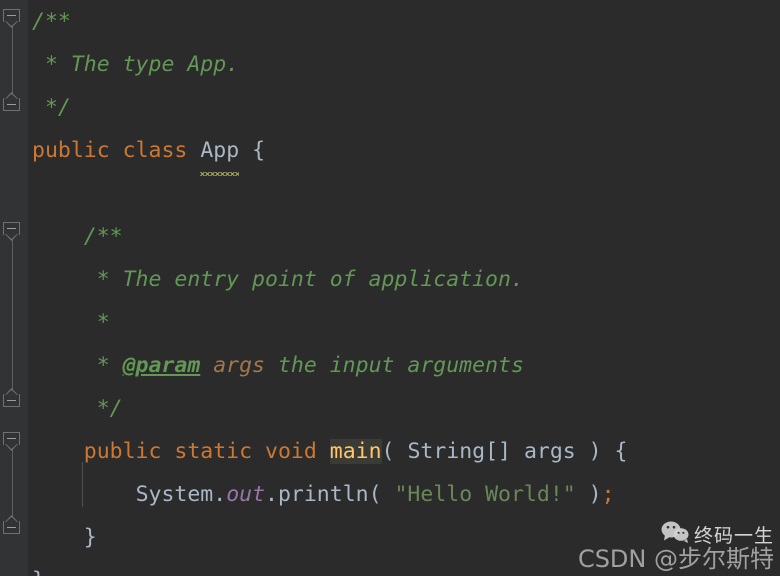 This screenshot has width=780, height=576. I want to click on fold-region-class-body-start, so click(12, 231).